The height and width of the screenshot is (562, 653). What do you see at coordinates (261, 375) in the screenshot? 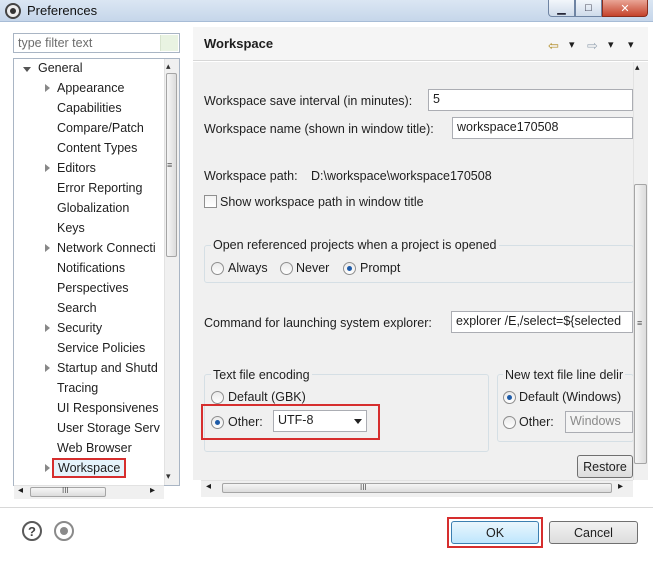
I see `text-encoding-group-title: Text file encoding` at bounding box center [261, 375].